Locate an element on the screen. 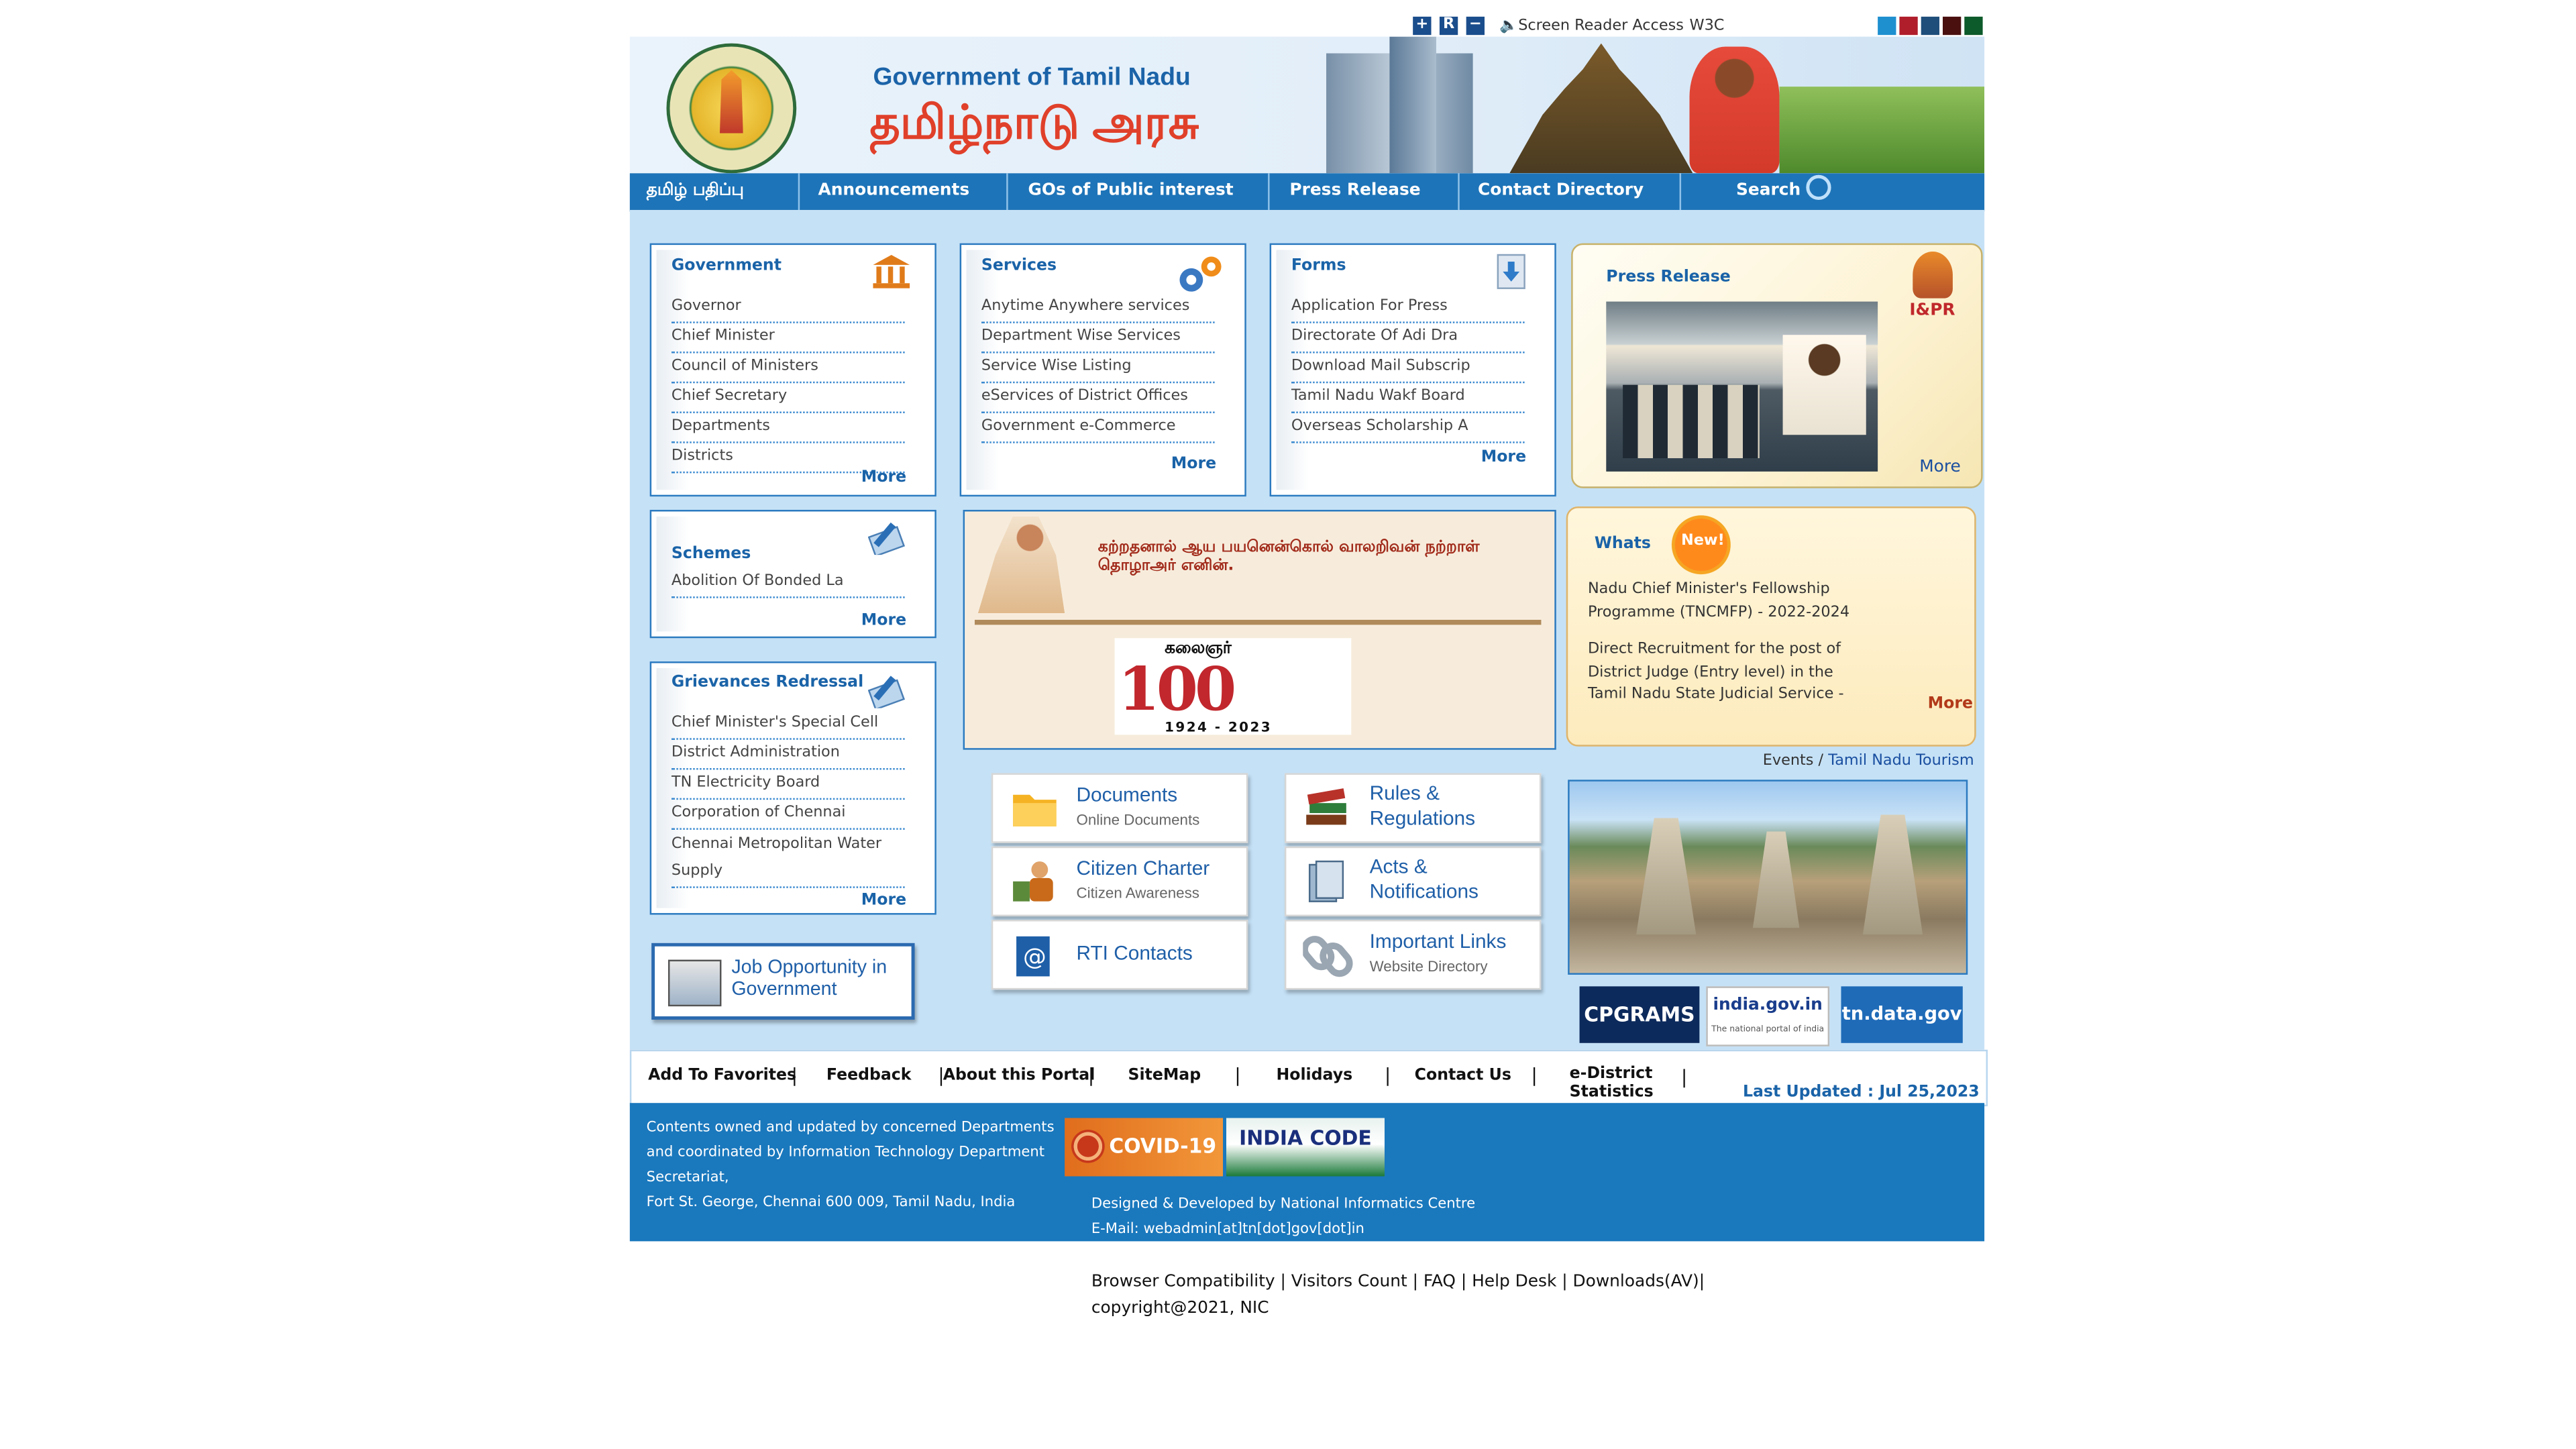 The image size is (2576, 1449). holidays-link: Holidays is located at coordinates (1315, 1076).